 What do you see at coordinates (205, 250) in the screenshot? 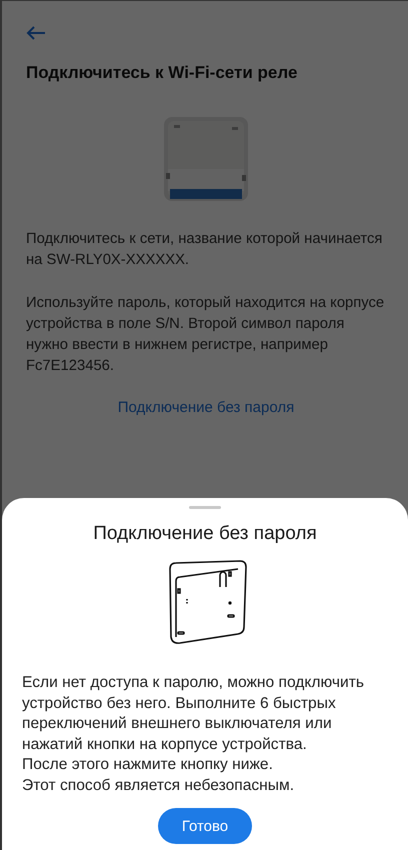
I see `instruction-text: Подключитесь к сети, название которой начинается на SW-RLY0X-XXXXXX.` at bounding box center [205, 250].